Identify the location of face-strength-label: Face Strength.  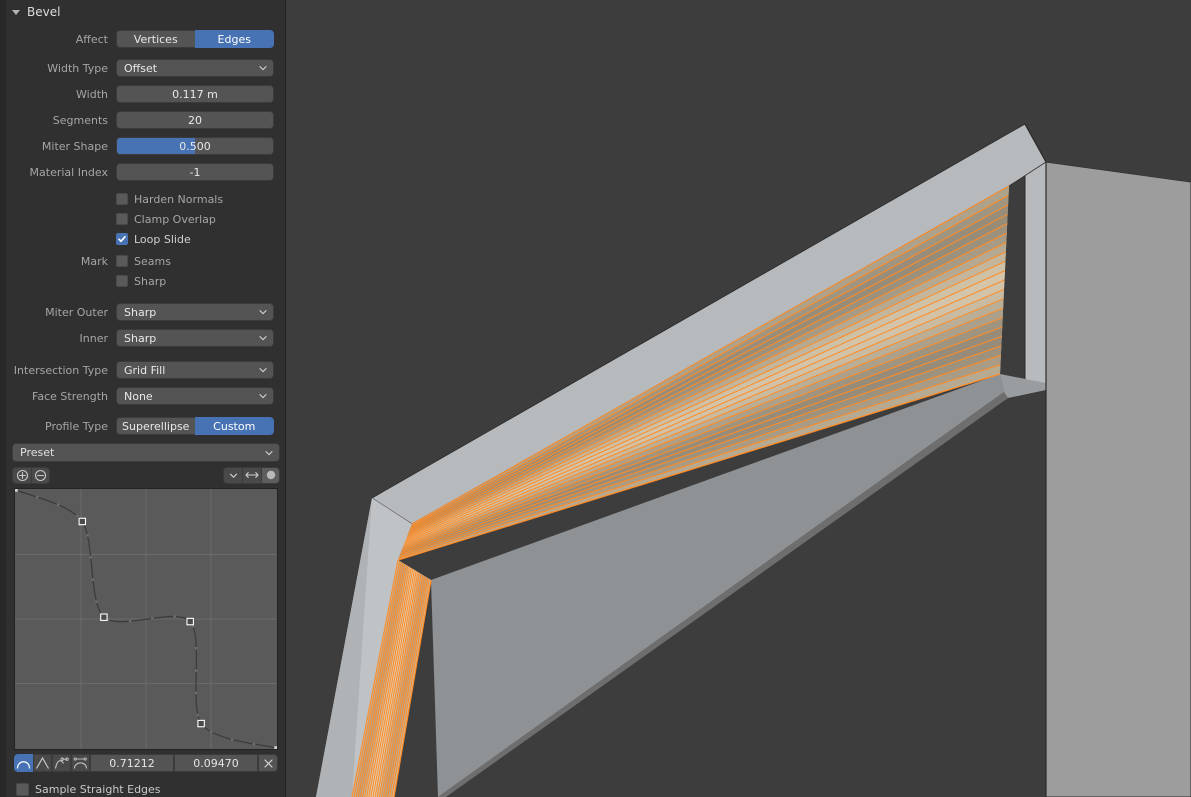
(70, 396).